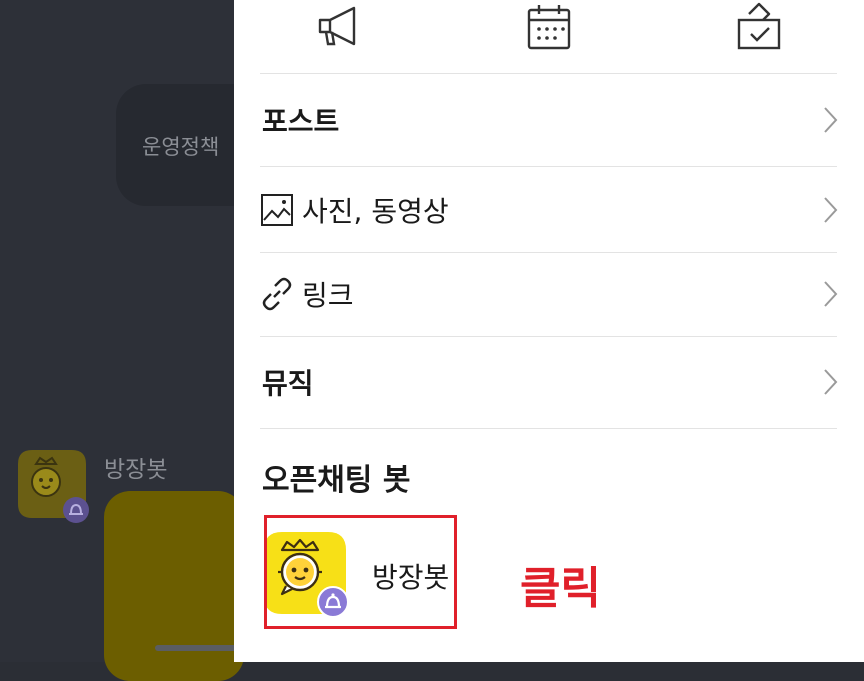 The image size is (864, 681). Describe the element at coordinates (375, 211) in the screenshot. I see `menu-item-label: 사진, 동영상` at that location.